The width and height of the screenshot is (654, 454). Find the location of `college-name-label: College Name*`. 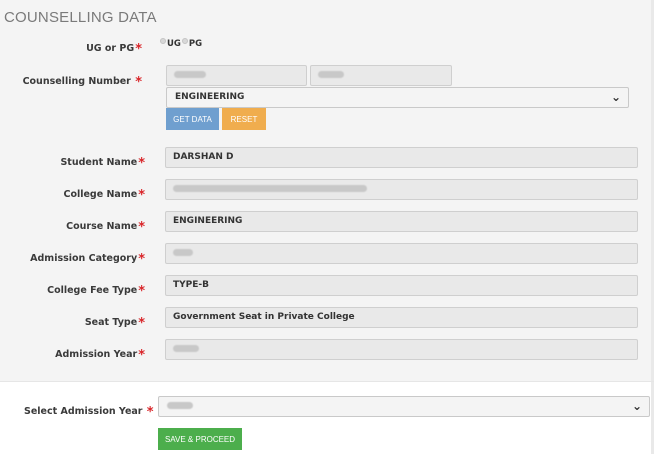

college-name-label: College Name* is located at coordinates (104, 195).